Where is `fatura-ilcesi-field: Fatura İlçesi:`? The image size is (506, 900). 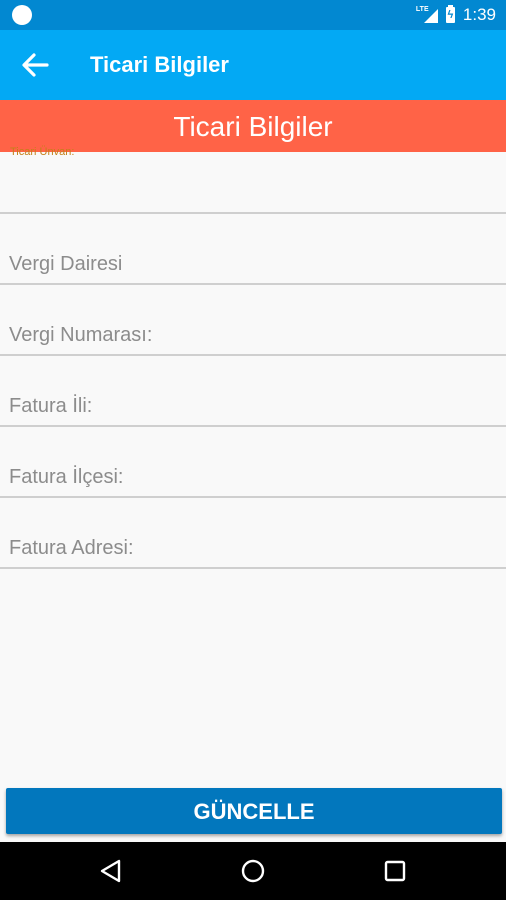 fatura-ilcesi-field: Fatura İlçesi: is located at coordinates (253, 463).